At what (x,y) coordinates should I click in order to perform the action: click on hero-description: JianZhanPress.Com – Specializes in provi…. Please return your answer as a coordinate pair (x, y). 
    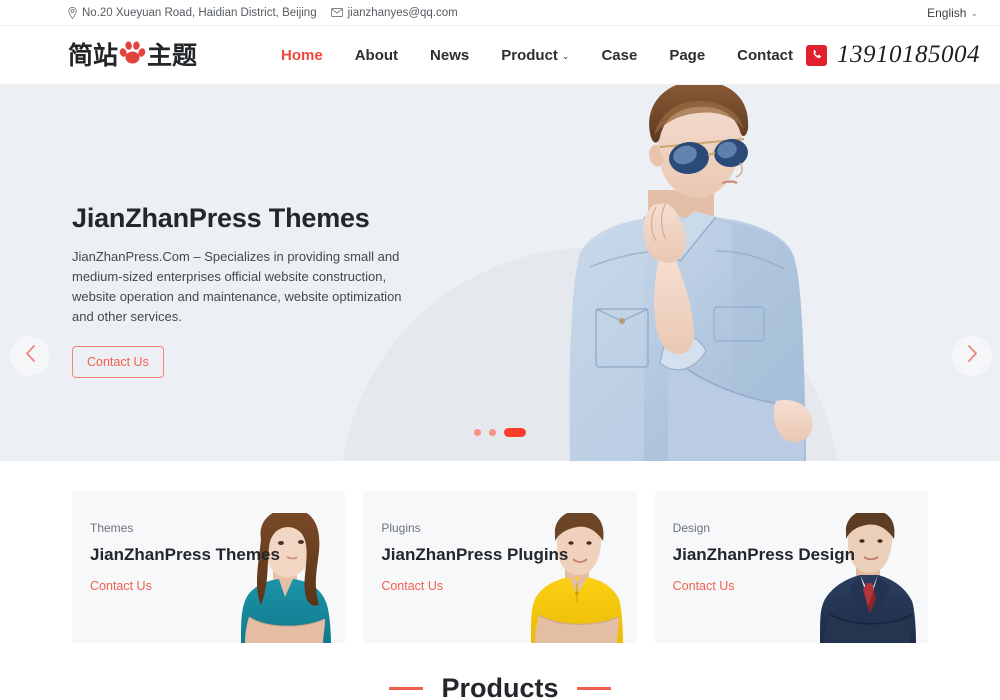
    Looking at the image, I should click on (237, 287).